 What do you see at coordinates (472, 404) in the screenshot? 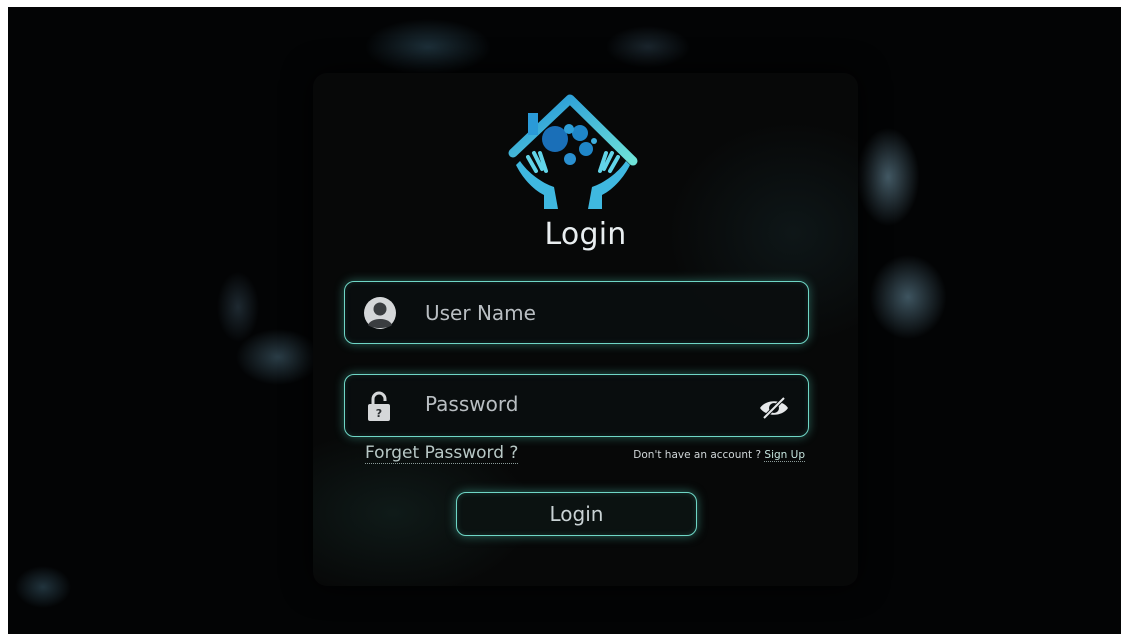
I see `password-placeholder: Password` at bounding box center [472, 404].